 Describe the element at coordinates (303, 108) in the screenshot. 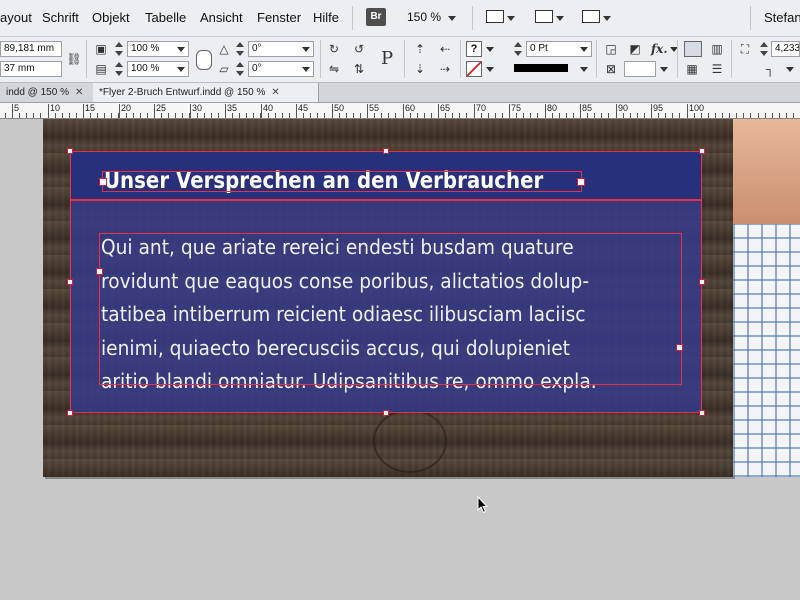

I see `ruler-label: 45` at that location.